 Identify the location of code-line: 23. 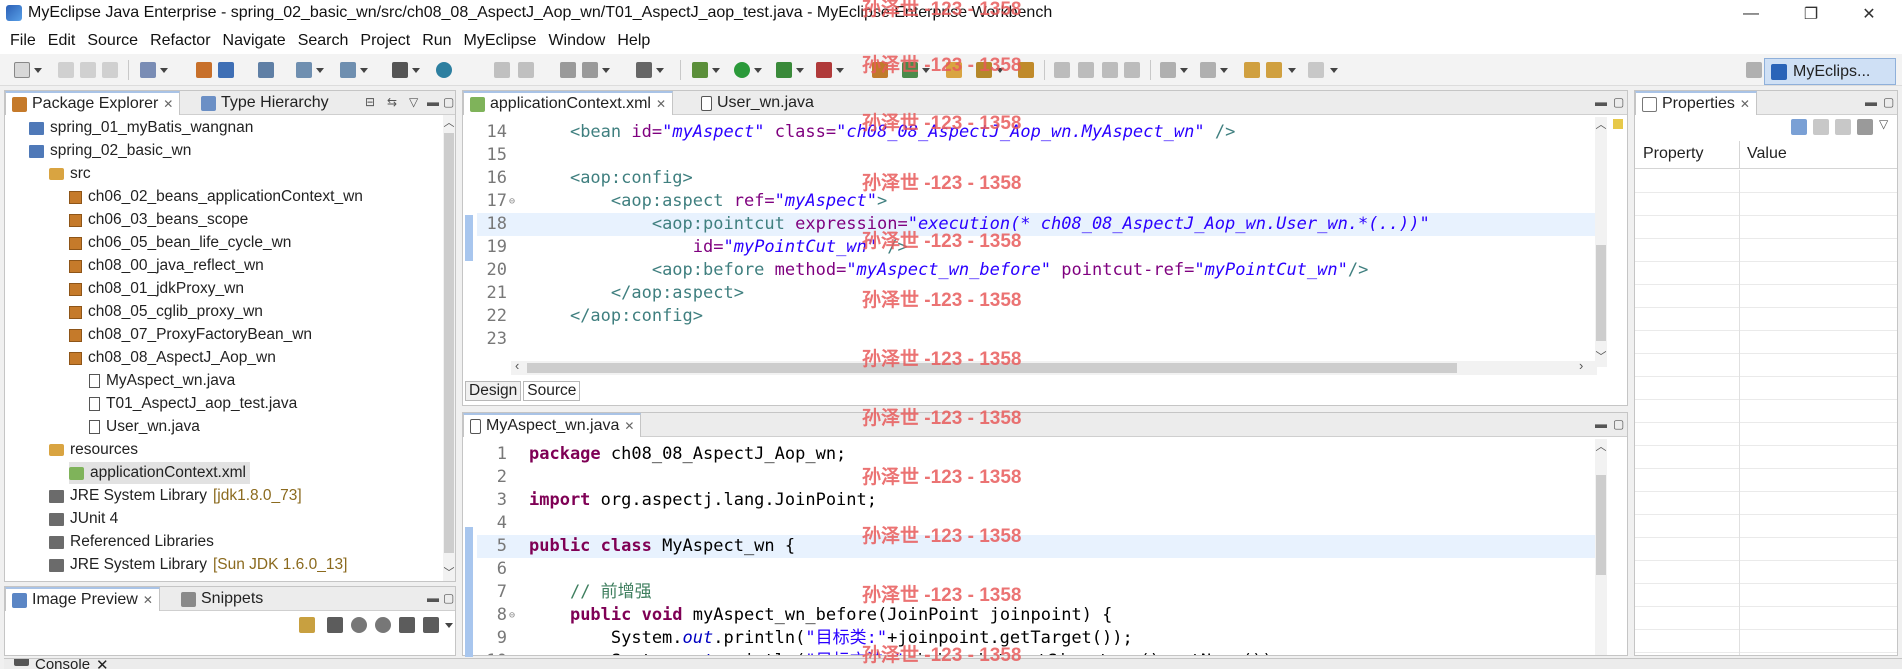
(1039, 339).